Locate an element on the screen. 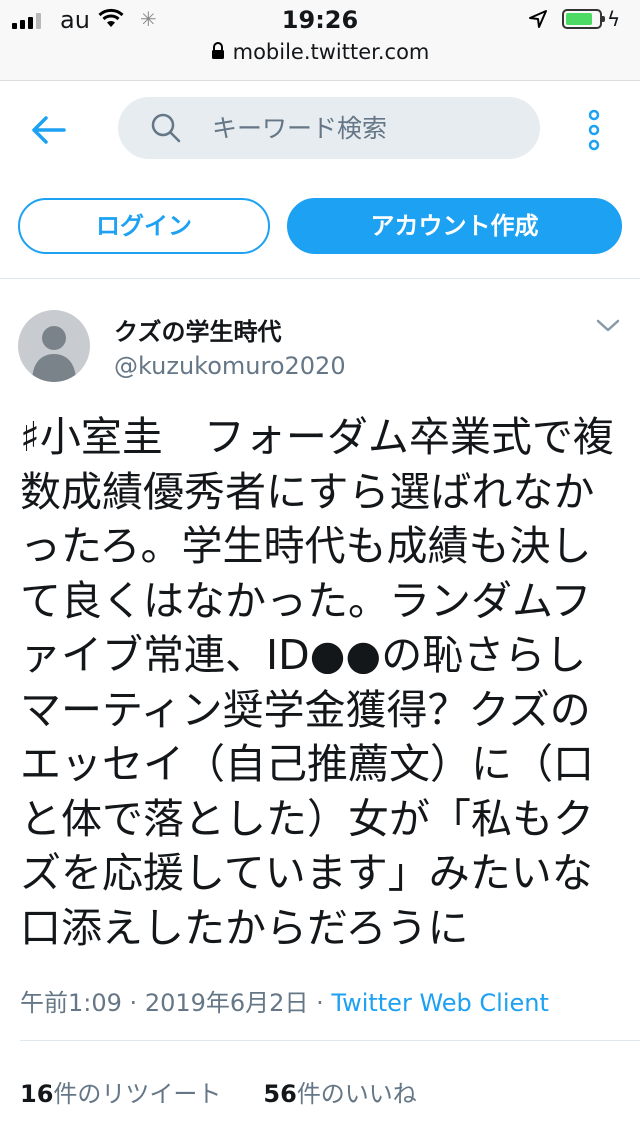 This screenshot has width=640, height=1136. default-user-icon is located at coordinates (54, 354).